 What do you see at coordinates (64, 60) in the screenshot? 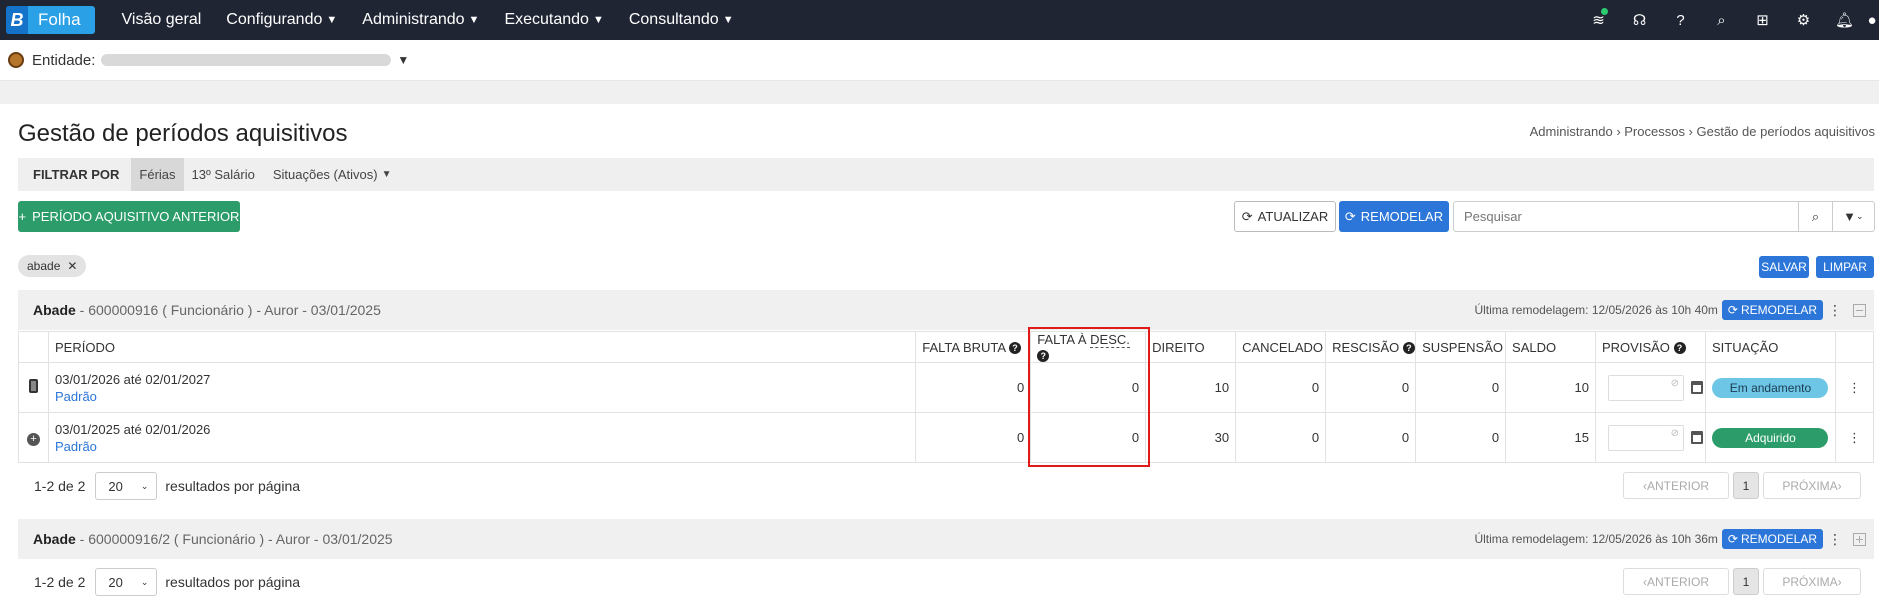
I see `entity-label: Entidade:` at bounding box center [64, 60].